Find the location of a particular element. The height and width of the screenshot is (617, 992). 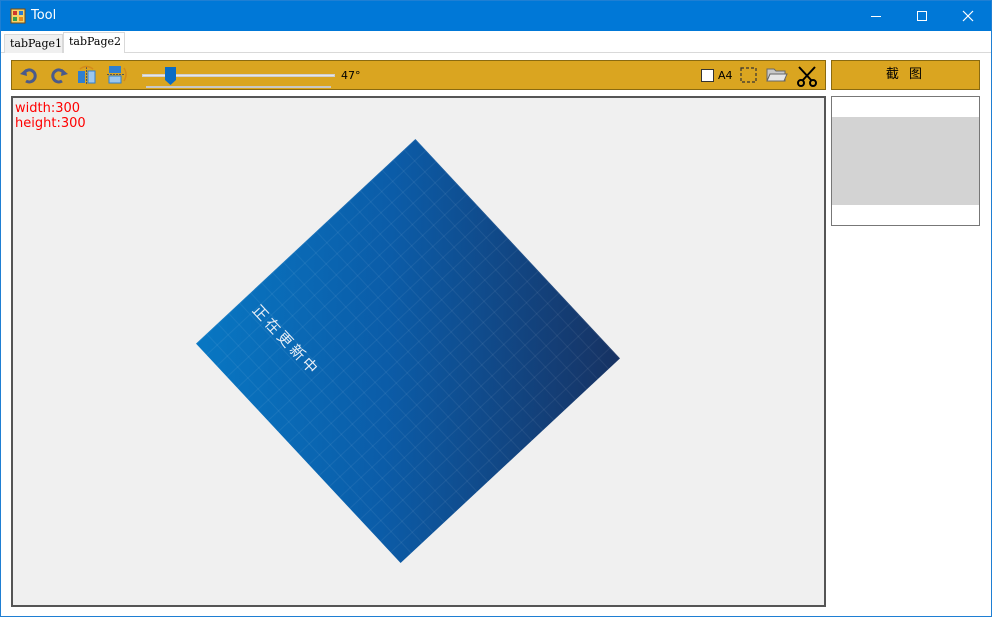

tab-strip: tabPage1 tabPage2 is located at coordinates (496, 42).